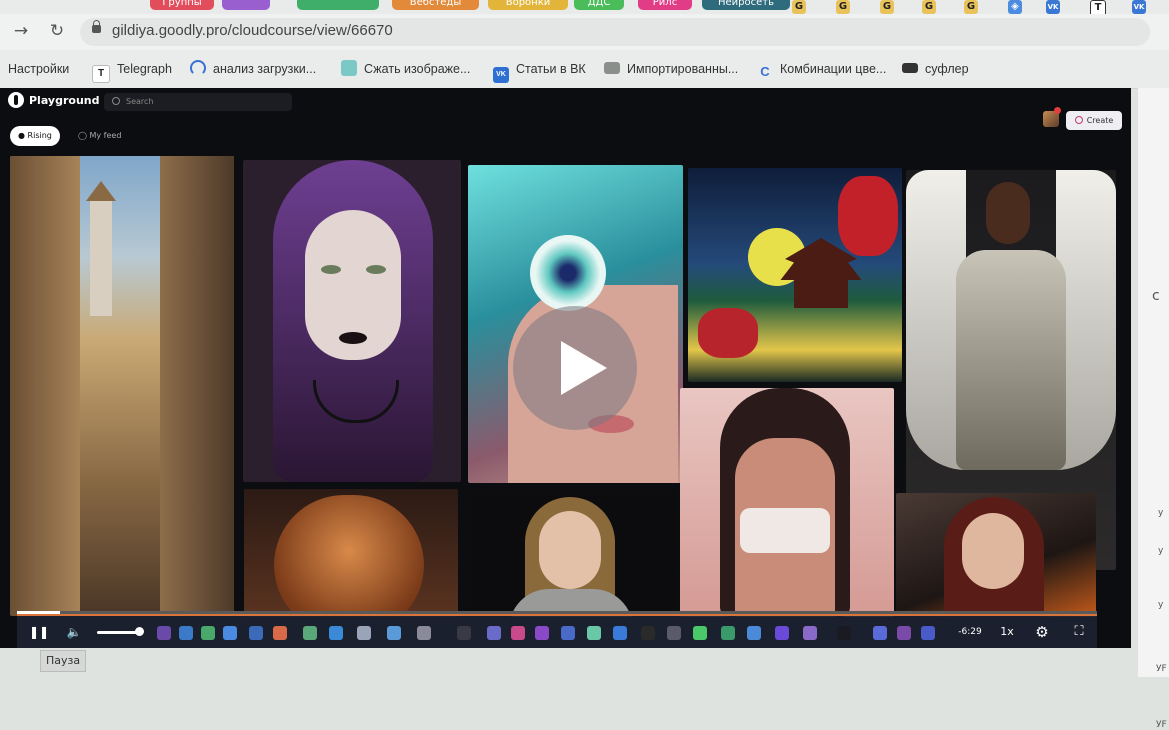 Image resolution: width=1169 pixels, height=730 pixels. I want to click on reload-button: ↻, so click(57, 31).